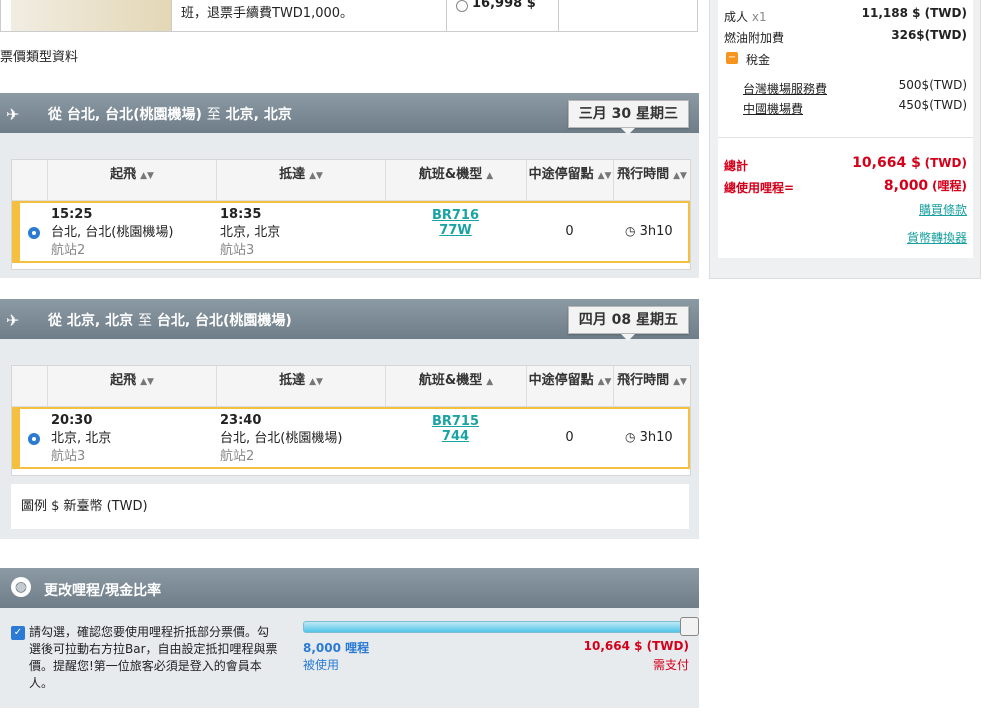 The height and width of the screenshot is (717, 989). What do you see at coordinates (932, 85) in the screenshot?
I see `taiwan-airport-fee: 500$(TWD)` at bounding box center [932, 85].